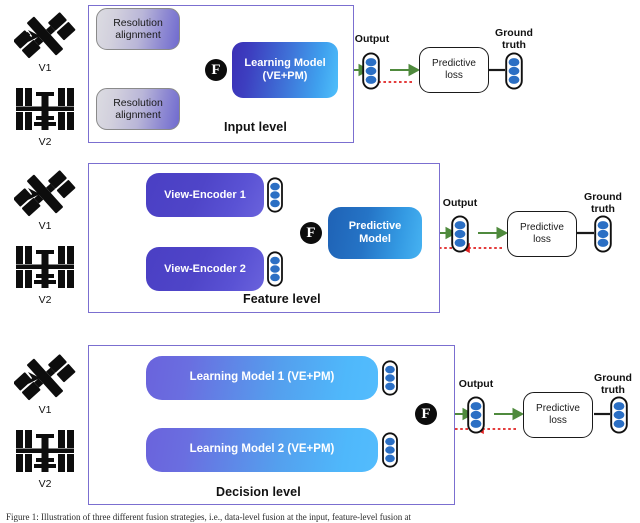  What do you see at coordinates (45, 410) in the screenshot?
I see `view-label-v1-panel3: V1` at bounding box center [45, 410].